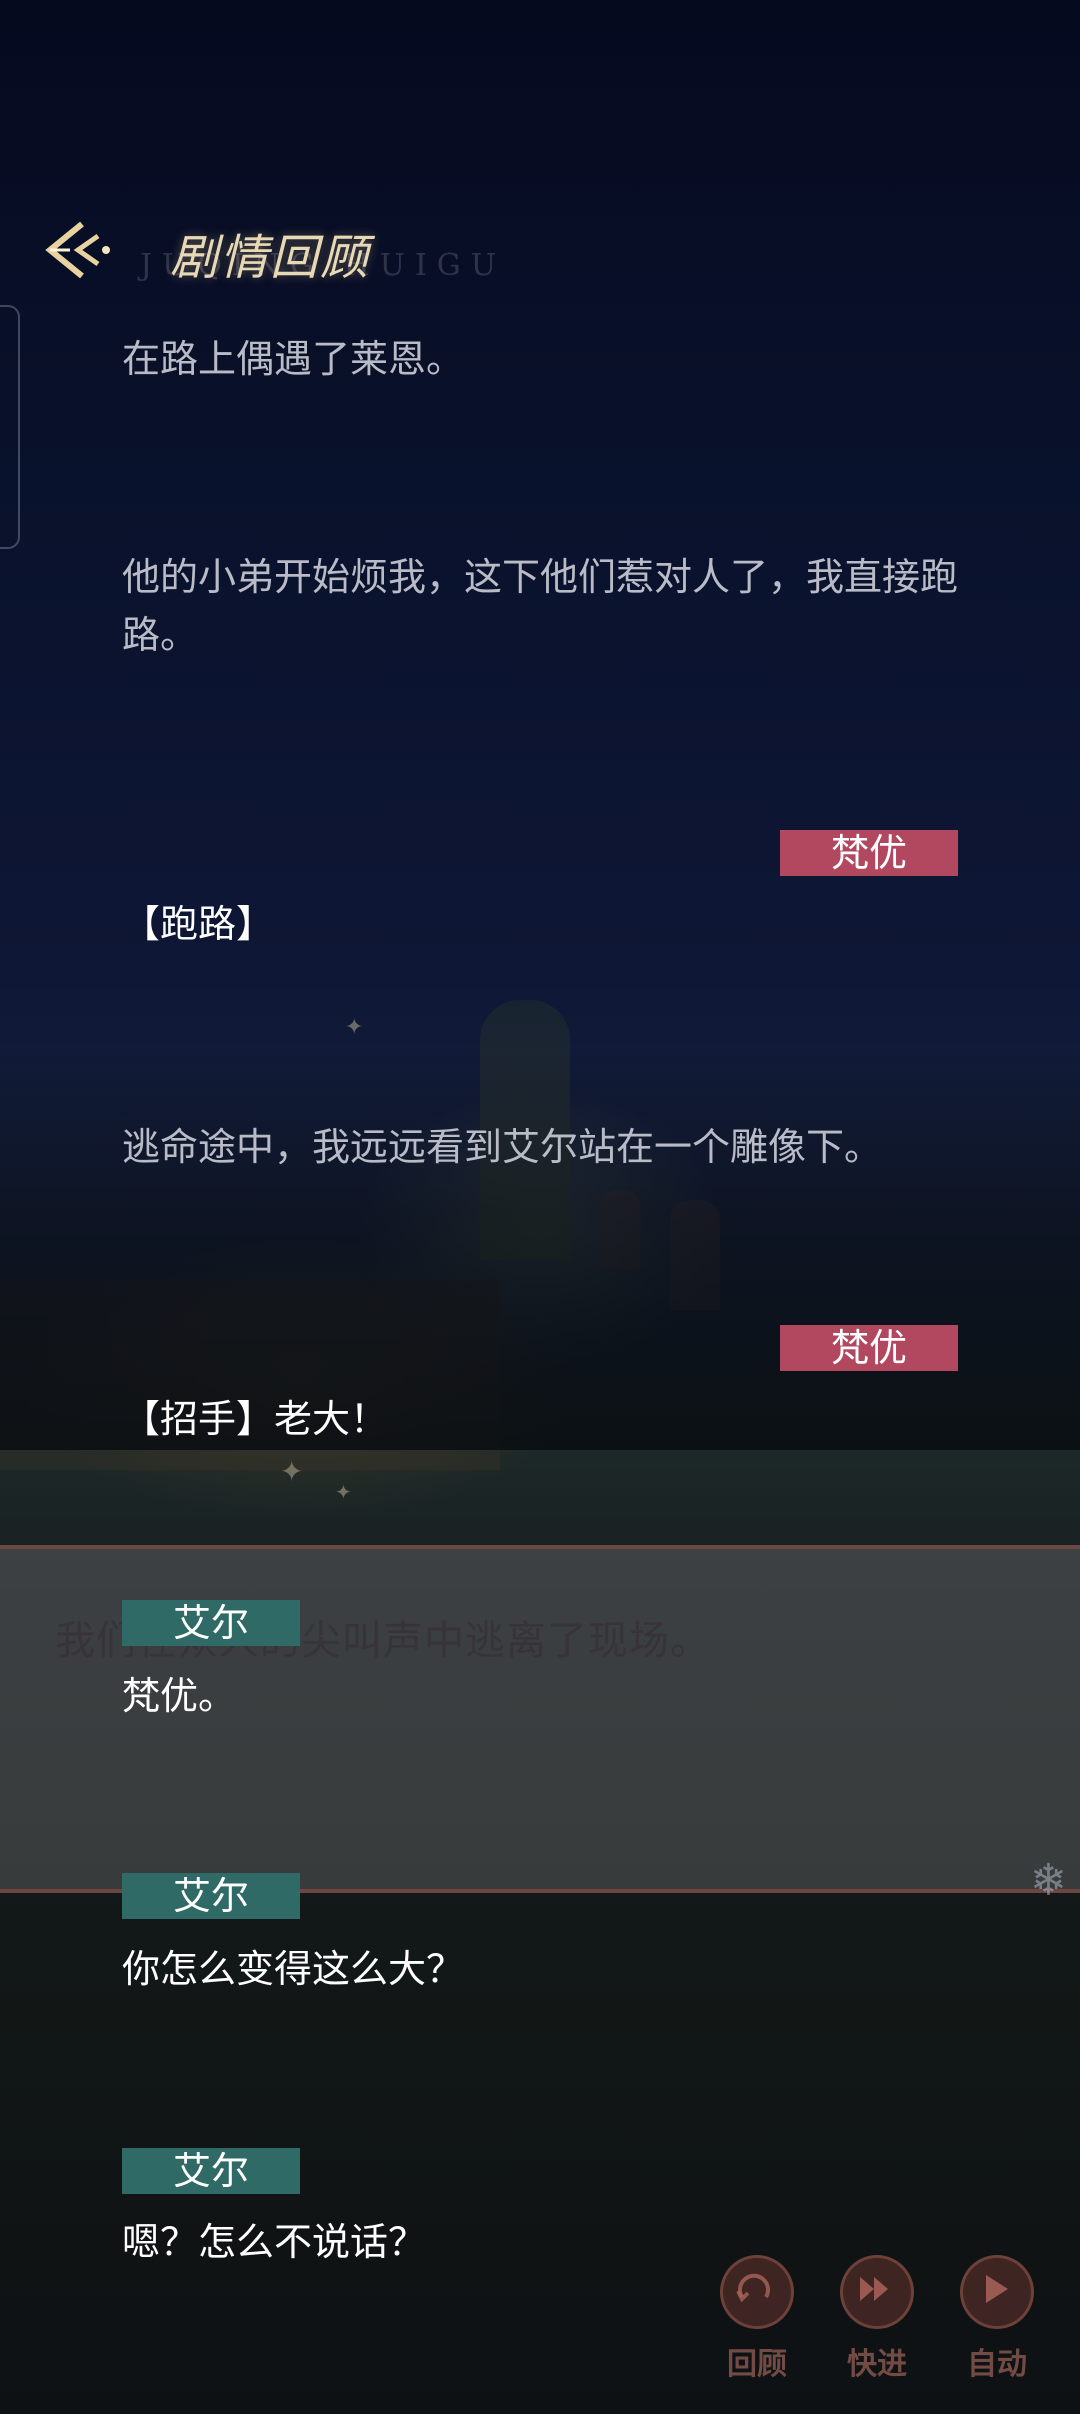  What do you see at coordinates (757, 2292) in the screenshot?
I see `history-icon` at bounding box center [757, 2292].